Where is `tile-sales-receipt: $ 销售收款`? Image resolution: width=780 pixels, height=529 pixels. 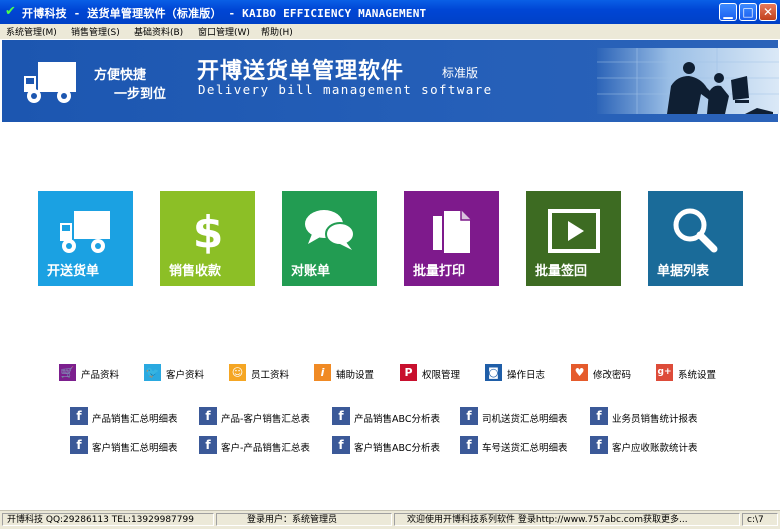
tile-sales-receipt: $ 销售收款 is located at coordinates (207, 238).